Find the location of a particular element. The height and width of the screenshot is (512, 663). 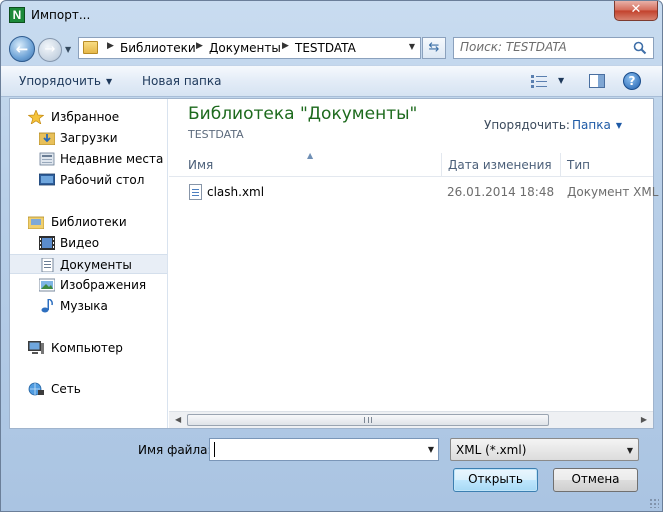

forward-button: → is located at coordinates (50, 50).